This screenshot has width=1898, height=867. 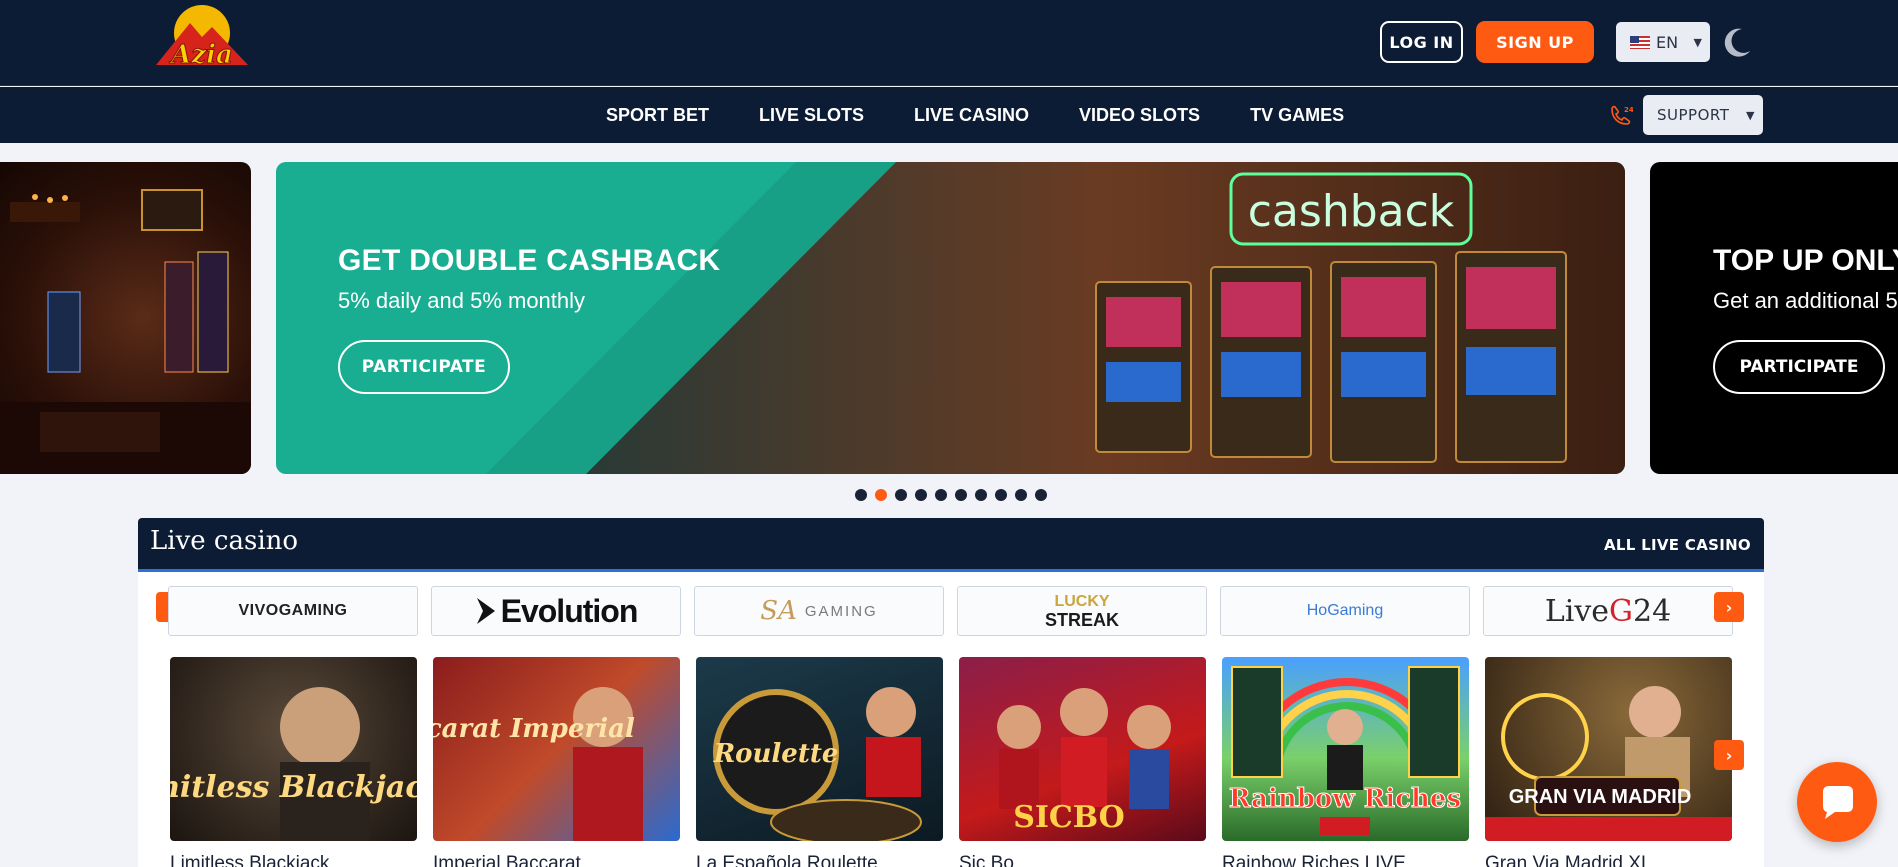 What do you see at coordinates (507, 860) in the screenshot?
I see `game-title: Imperial Baccarat` at bounding box center [507, 860].